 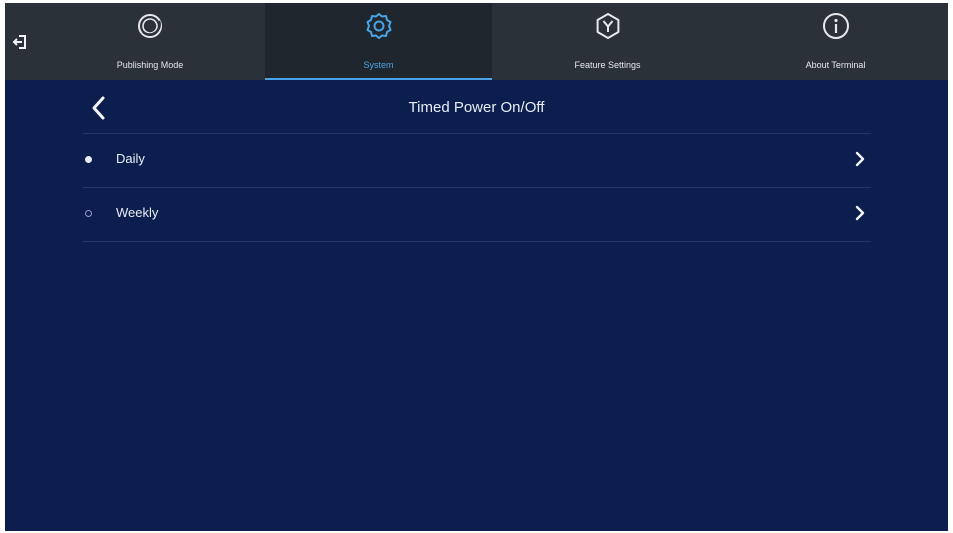 I want to click on option-daily: Daily, so click(x=477, y=160).